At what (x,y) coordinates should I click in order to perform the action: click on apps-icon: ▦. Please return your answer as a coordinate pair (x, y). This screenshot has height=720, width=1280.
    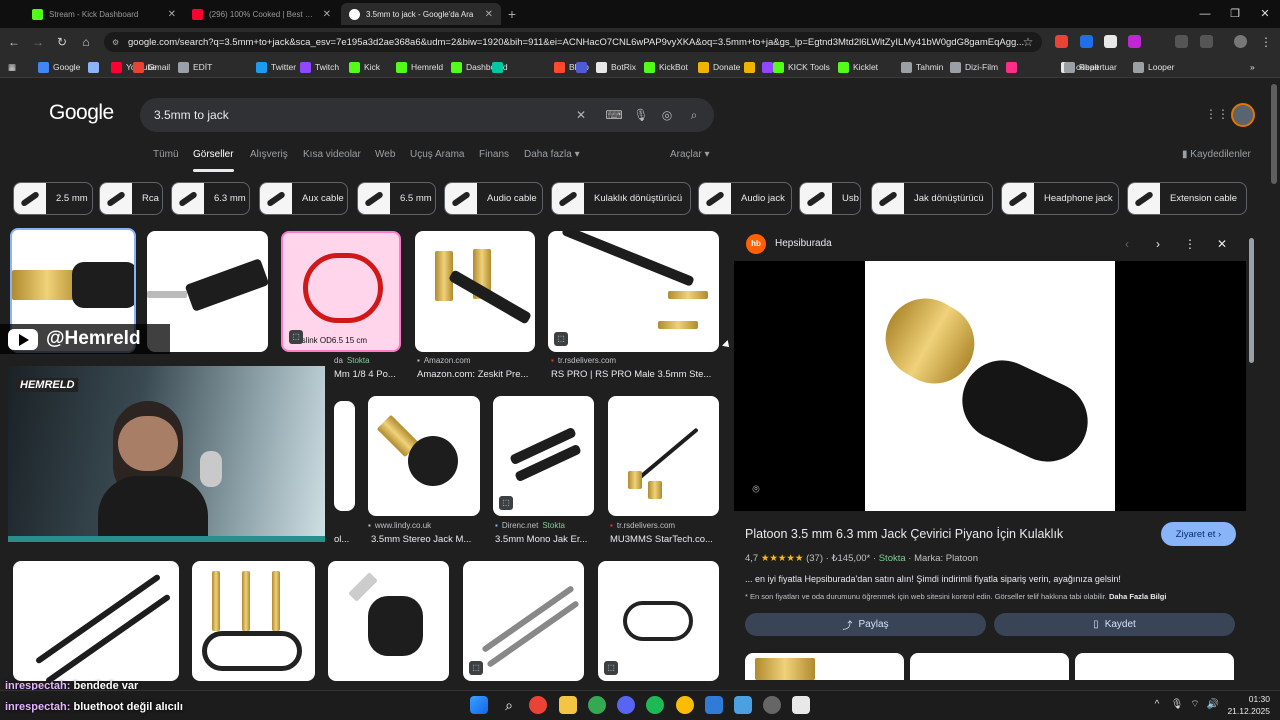
    Looking at the image, I should click on (12, 67).